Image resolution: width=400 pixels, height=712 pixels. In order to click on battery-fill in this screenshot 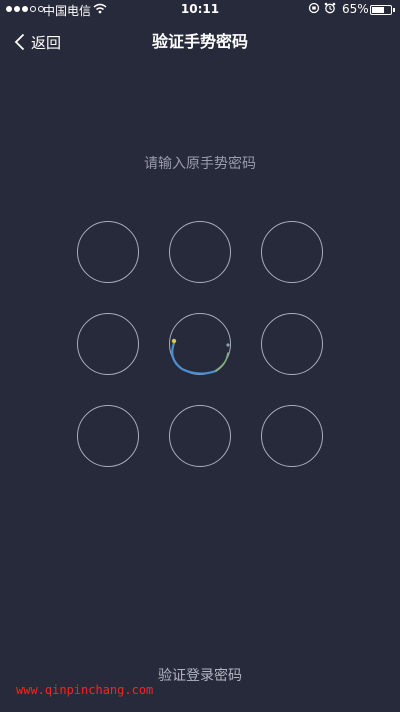, I will do `click(378, 10)`.